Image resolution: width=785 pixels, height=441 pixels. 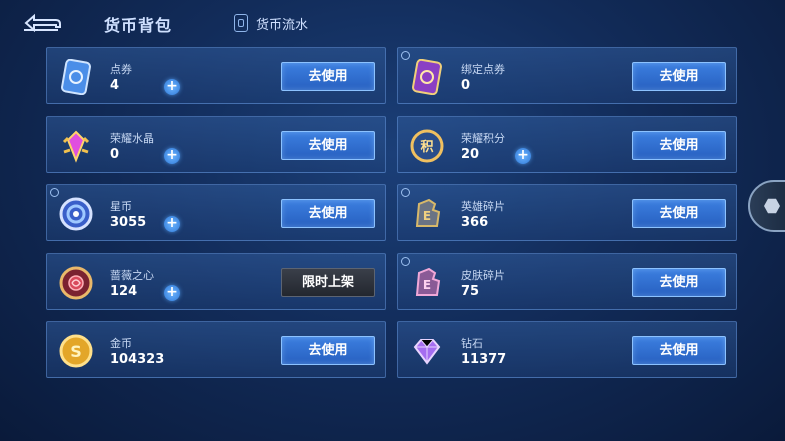 What do you see at coordinates (241, 23) in the screenshot?
I see `ledger-icon` at bounding box center [241, 23].